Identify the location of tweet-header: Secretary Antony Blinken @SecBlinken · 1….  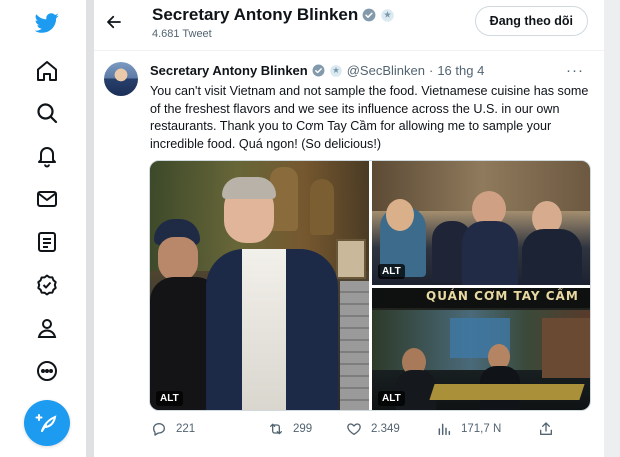
(317, 70).